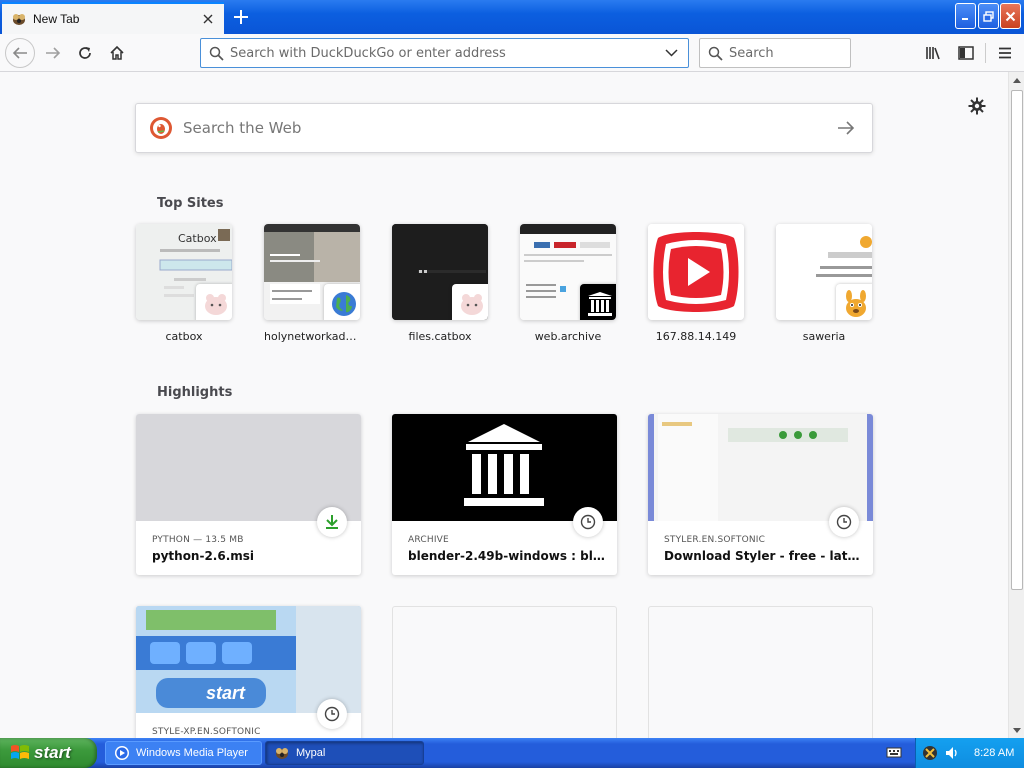 The width and height of the screenshot is (1024, 768). What do you see at coordinates (696, 336) in the screenshot?
I see `site-label: 167.88.14.149` at bounding box center [696, 336].